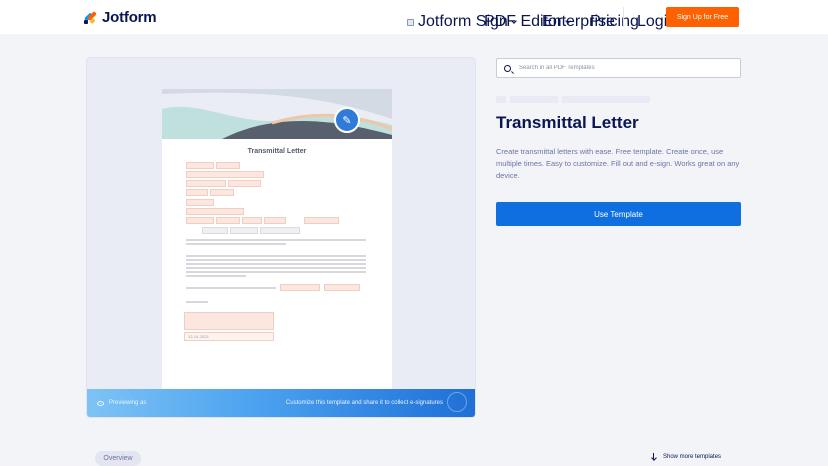  I want to click on eye-icon, so click(100, 403).